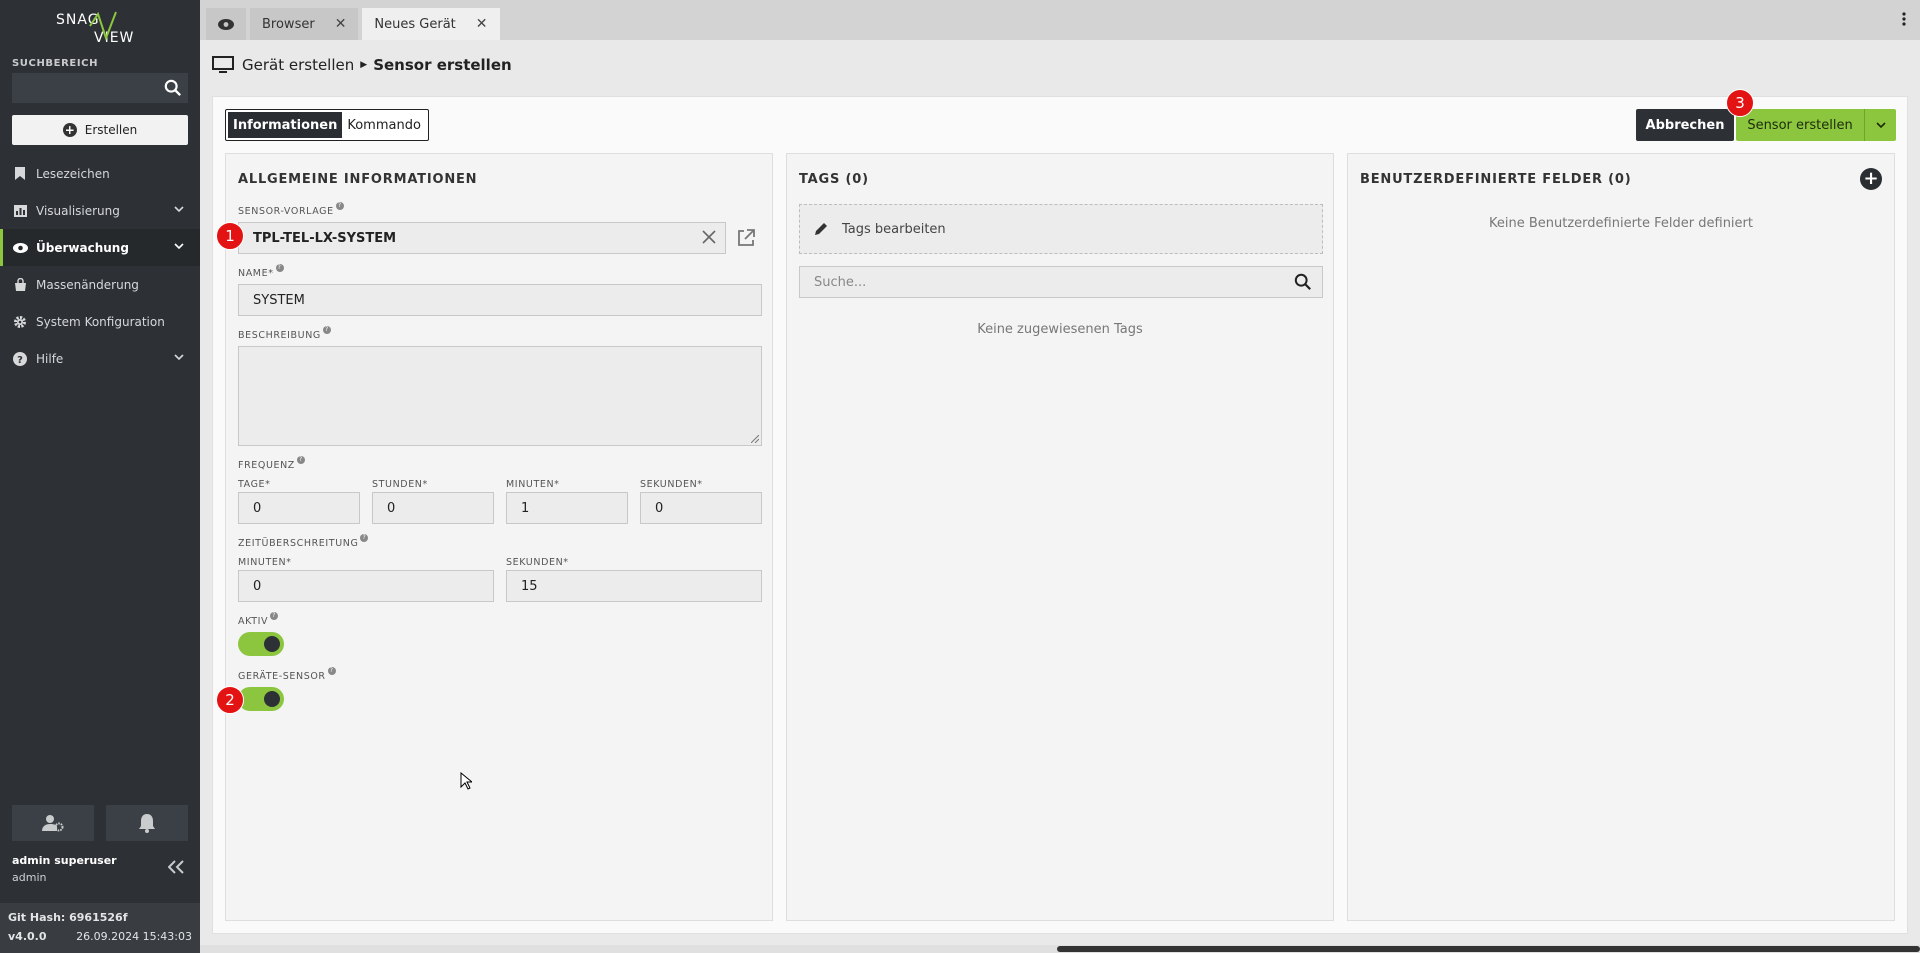  I want to click on sidebar-item-system-config: System Konfiguration, so click(100, 321).